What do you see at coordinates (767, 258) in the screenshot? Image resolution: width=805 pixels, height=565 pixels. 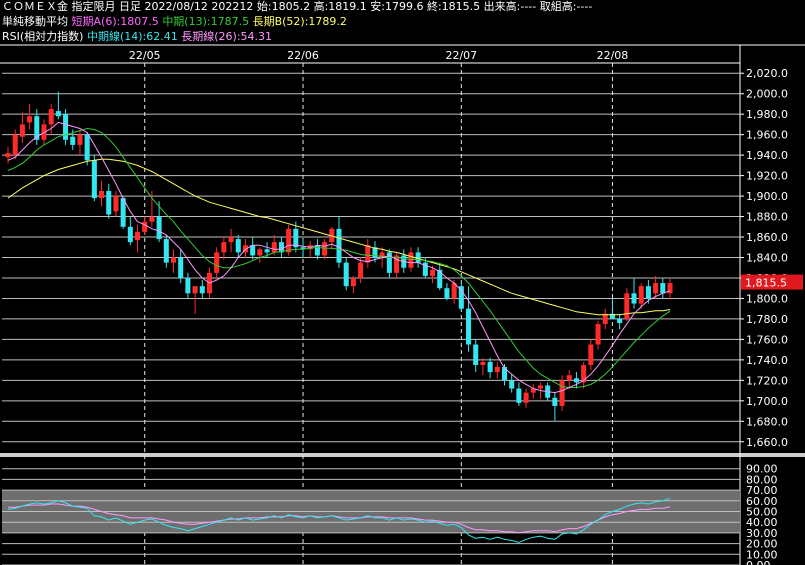 I see `price-tick-label: 1,840.0` at bounding box center [767, 258].